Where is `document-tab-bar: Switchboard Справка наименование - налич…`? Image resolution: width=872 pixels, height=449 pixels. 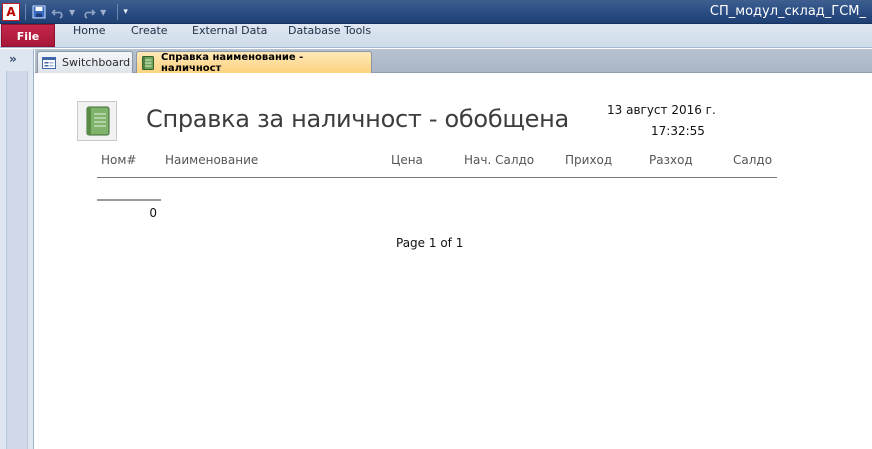
document-tab-bar: Switchboard Справка наименование - налич… is located at coordinates (453, 61).